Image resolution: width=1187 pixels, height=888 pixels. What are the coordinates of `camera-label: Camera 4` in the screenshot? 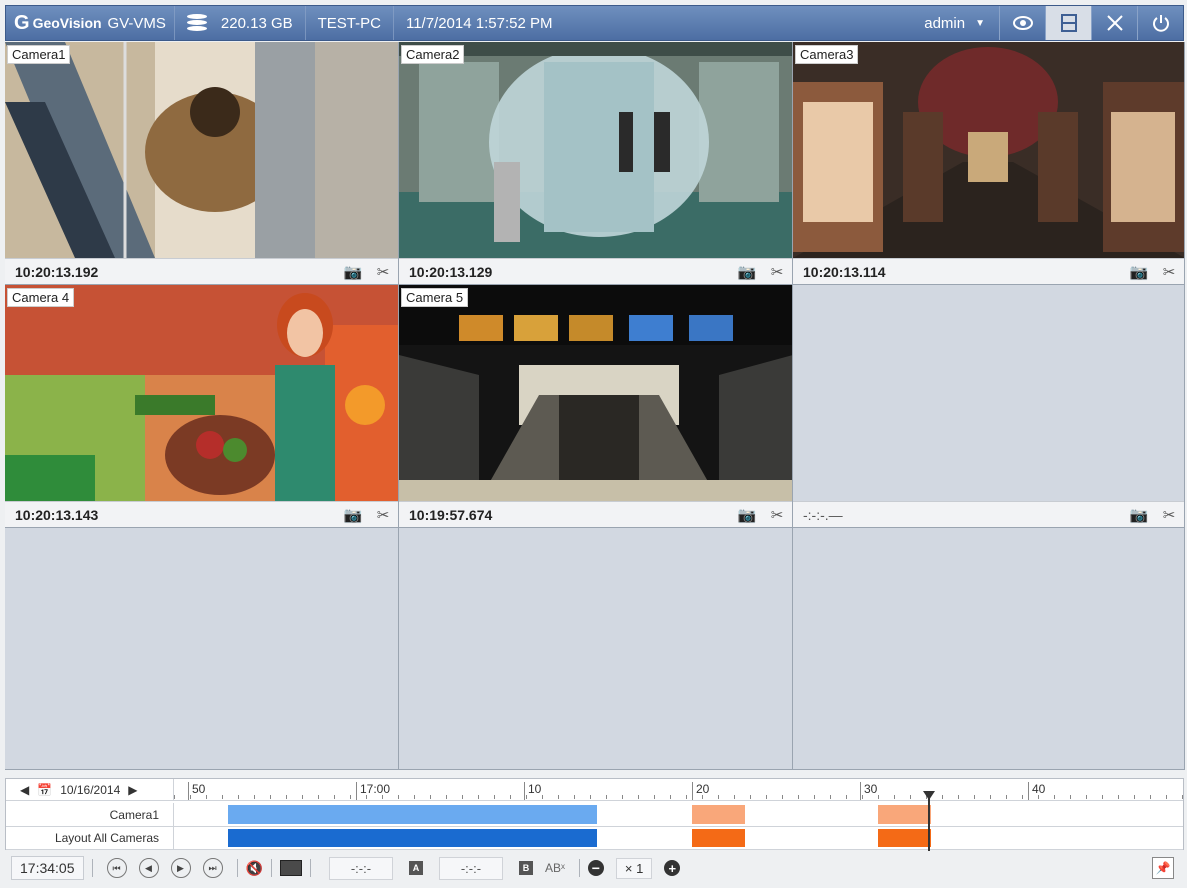 It's located at (41, 297).